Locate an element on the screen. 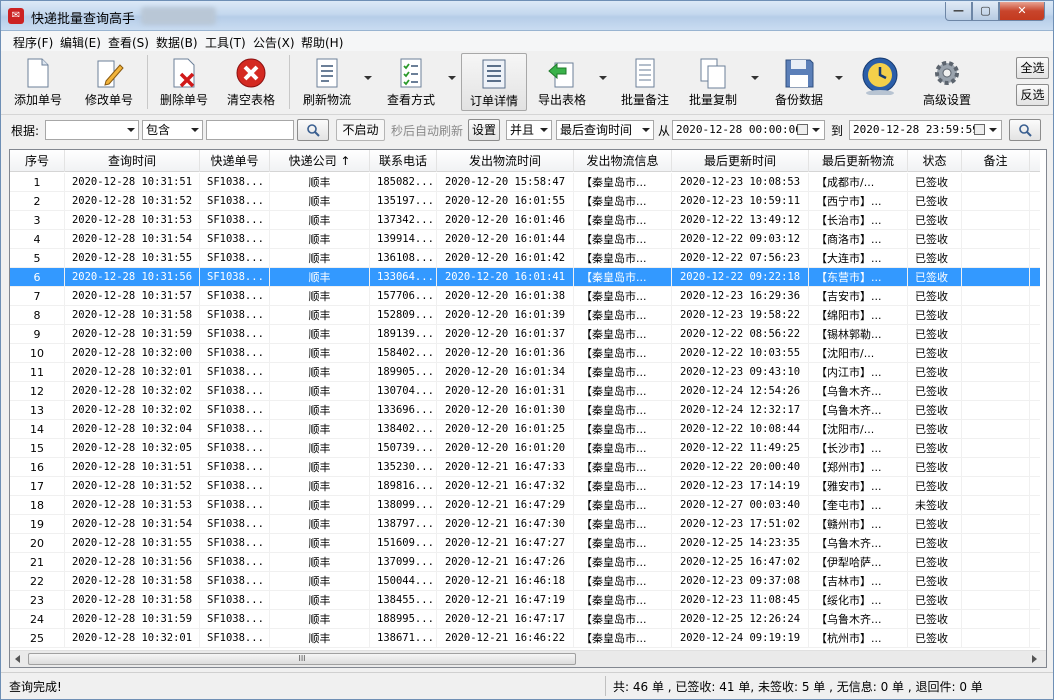 The height and width of the screenshot is (700, 1054). settings-button: 设置 is located at coordinates (484, 130).